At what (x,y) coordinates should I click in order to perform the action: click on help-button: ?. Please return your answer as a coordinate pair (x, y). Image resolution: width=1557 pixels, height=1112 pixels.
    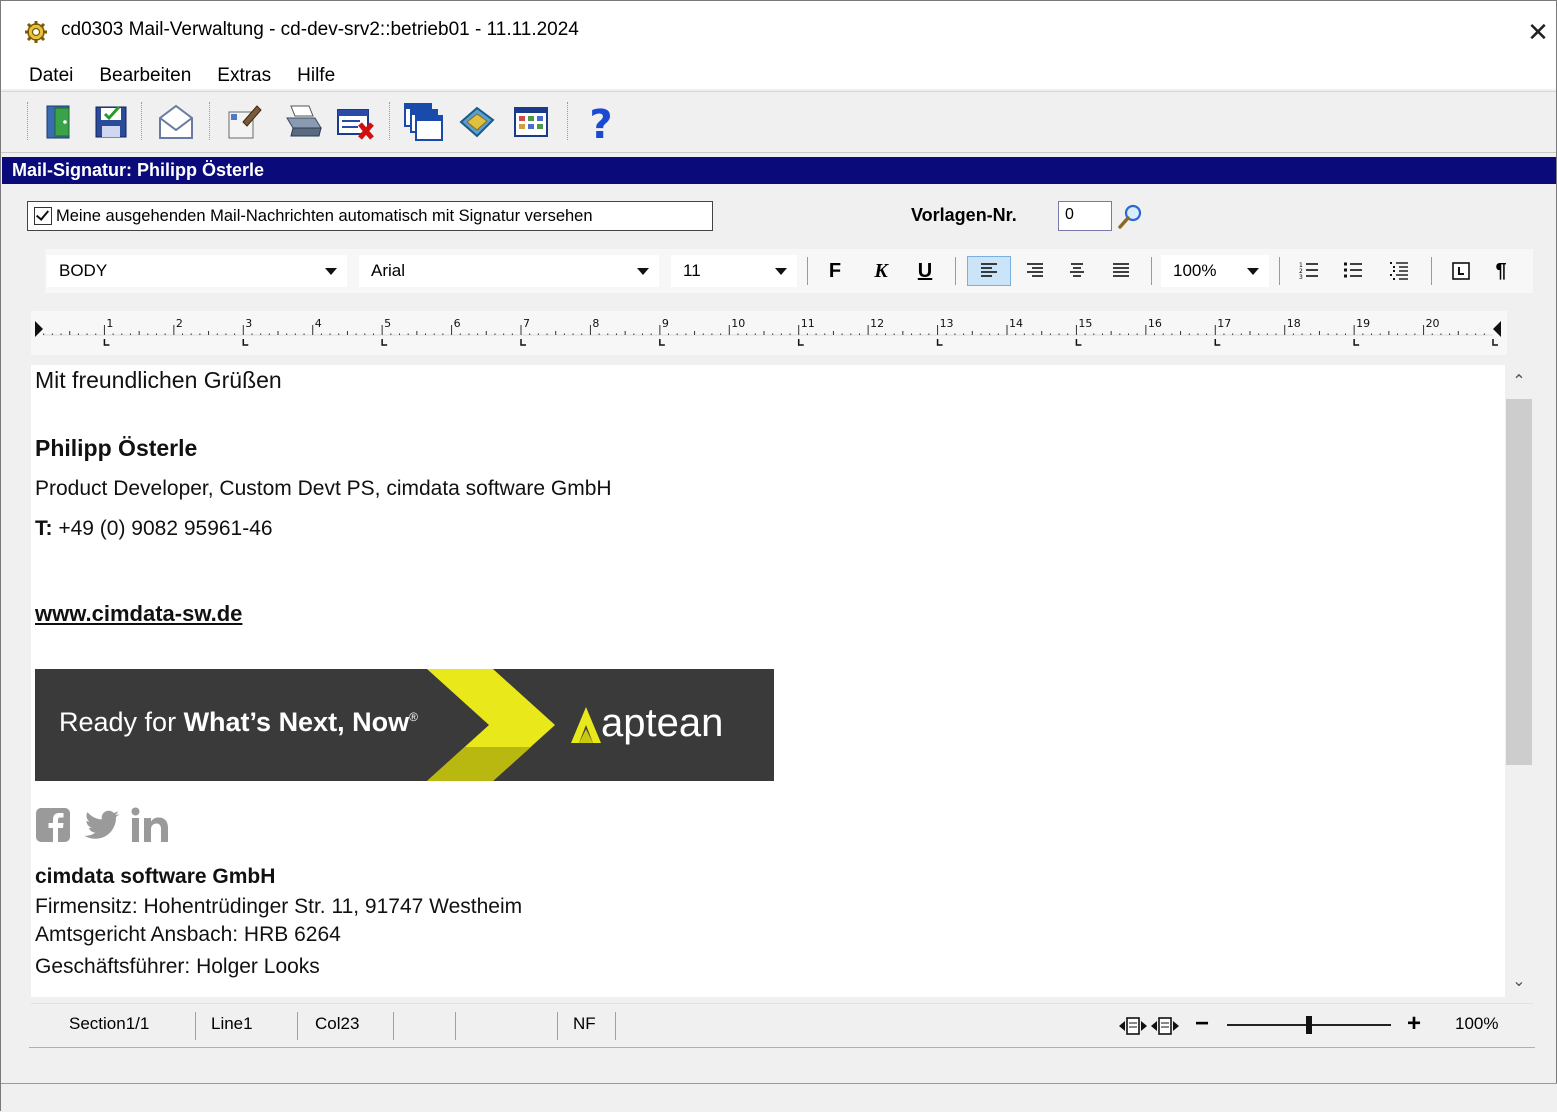
    Looking at the image, I should click on (601, 125).